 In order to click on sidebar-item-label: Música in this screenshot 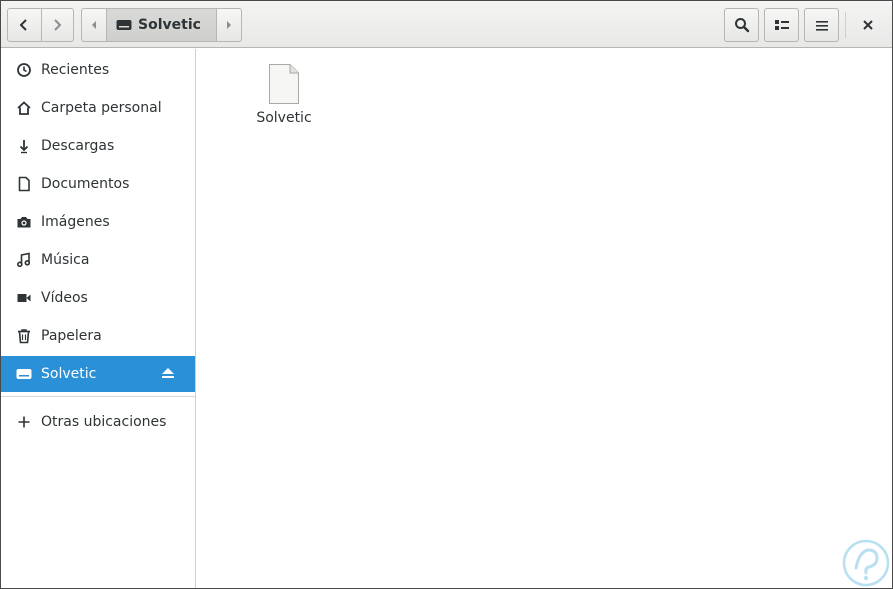, I will do `click(65, 260)`.